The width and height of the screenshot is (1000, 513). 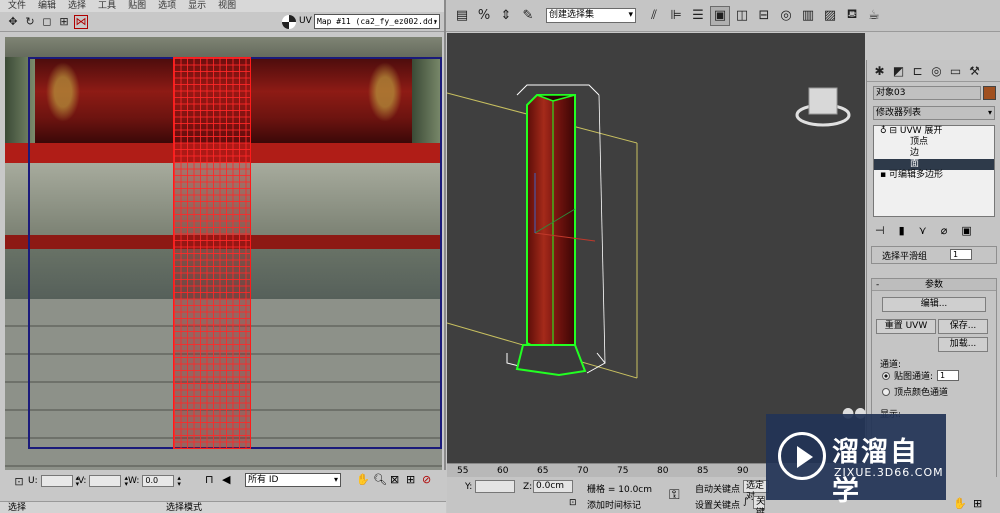 What do you see at coordinates (698, 16) in the screenshot?
I see `layers-icon: ☰` at bounding box center [698, 16].